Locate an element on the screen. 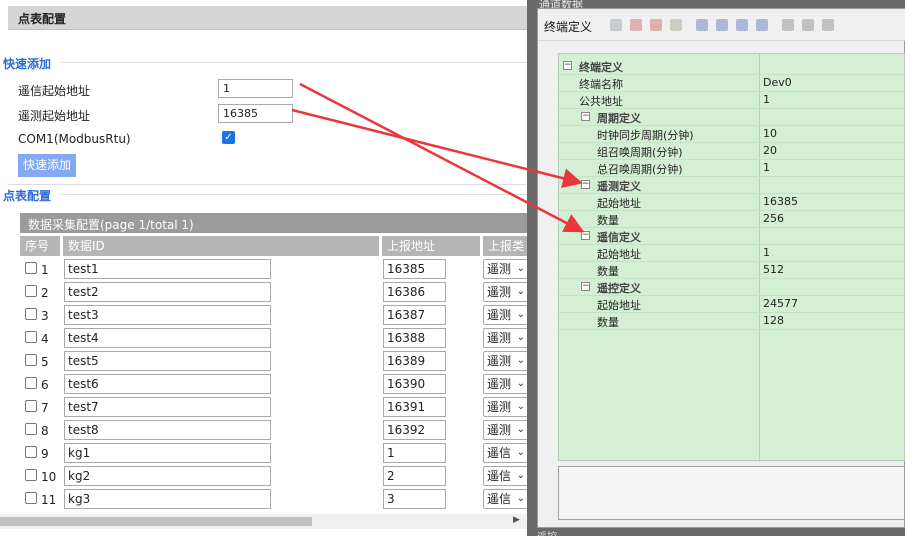 This screenshot has height=536, width=905. property-row: 数量 256 is located at coordinates (732, 219).